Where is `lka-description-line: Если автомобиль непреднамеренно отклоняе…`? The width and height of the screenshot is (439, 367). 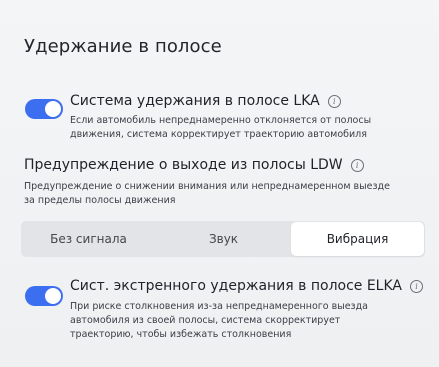 lka-description-line: Если автомобиль непреднамеренно отклоняе… is located at coordinates (221, 120).